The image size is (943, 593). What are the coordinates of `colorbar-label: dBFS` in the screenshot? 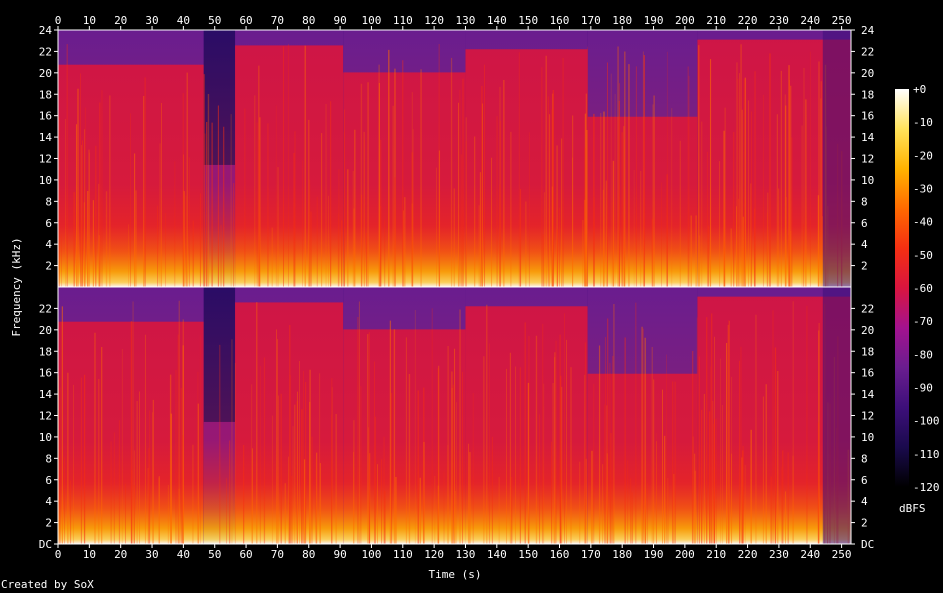 It's located at (912, 508).